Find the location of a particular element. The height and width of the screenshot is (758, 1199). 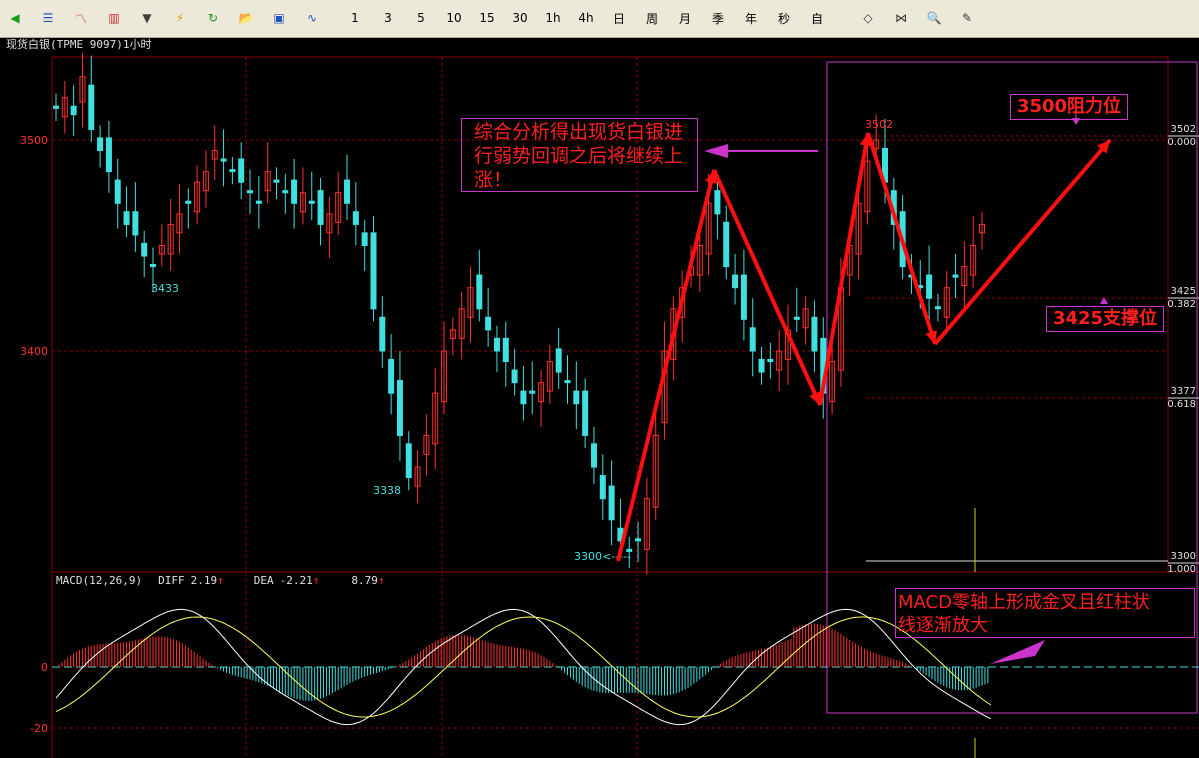

period-15: 15 is located at coordinates (487, 18).